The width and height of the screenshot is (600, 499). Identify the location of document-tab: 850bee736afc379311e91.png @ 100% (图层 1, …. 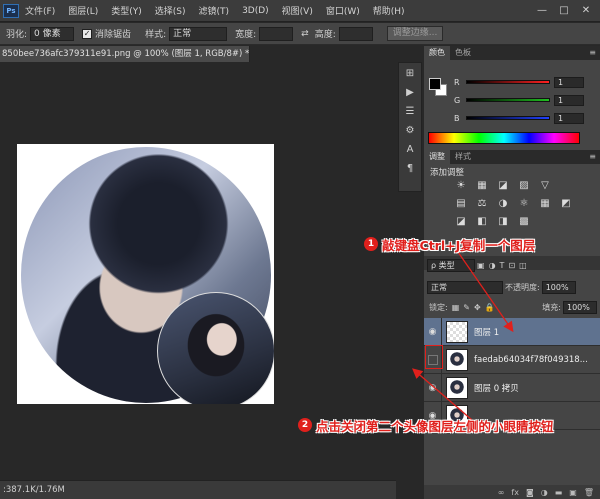
(125, 54).